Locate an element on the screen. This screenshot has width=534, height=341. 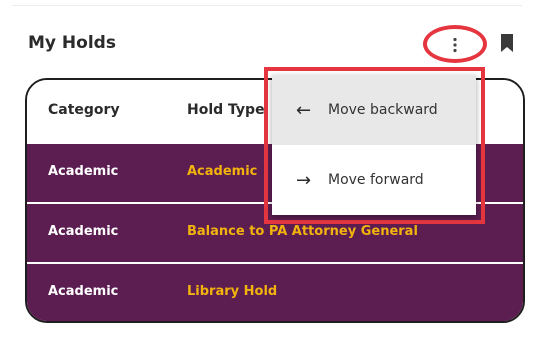
move-forward-menu-item: → Move forward is located at coordinates (374, 180).